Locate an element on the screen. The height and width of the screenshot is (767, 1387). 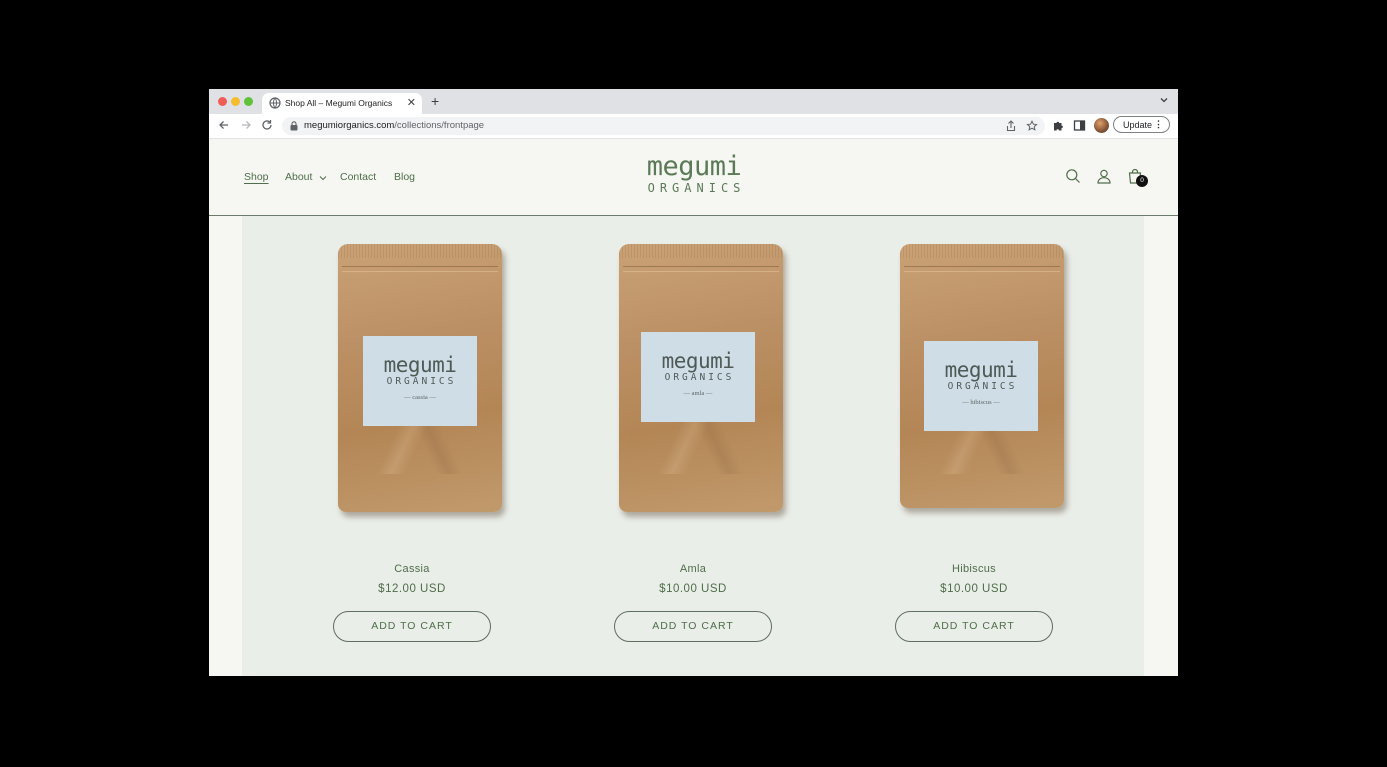
account-icon is located at coordinates (1104, 176).